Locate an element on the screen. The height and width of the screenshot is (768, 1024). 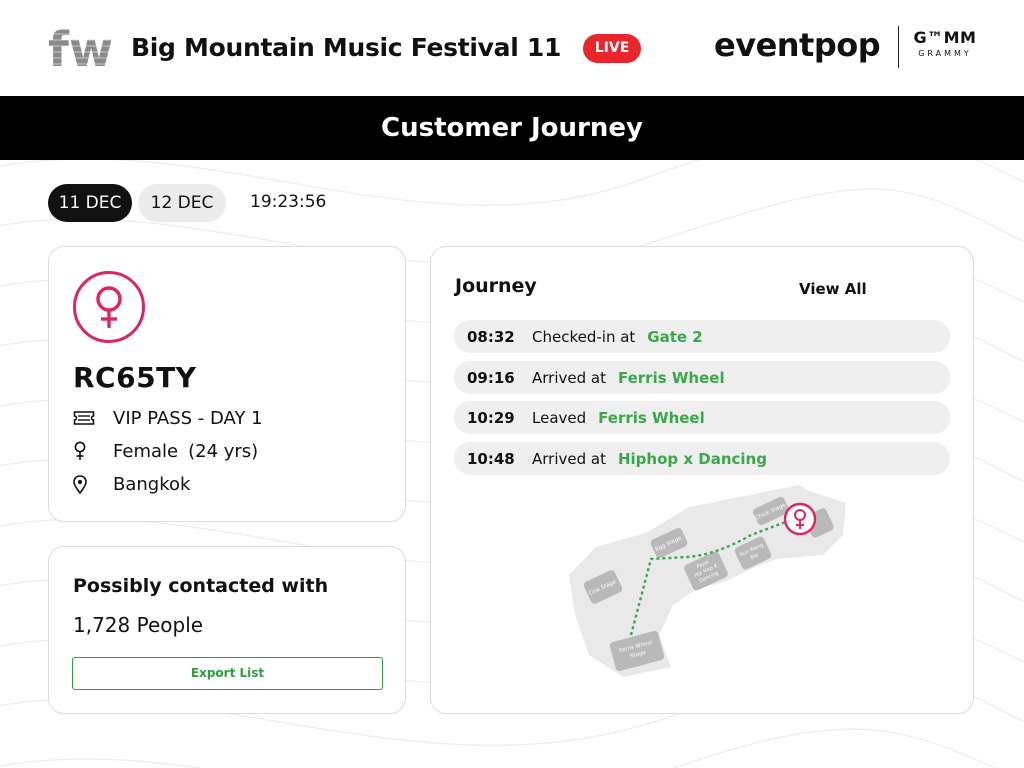
gender-info: Female (24 yrs) is located at coordinates (165, 451).